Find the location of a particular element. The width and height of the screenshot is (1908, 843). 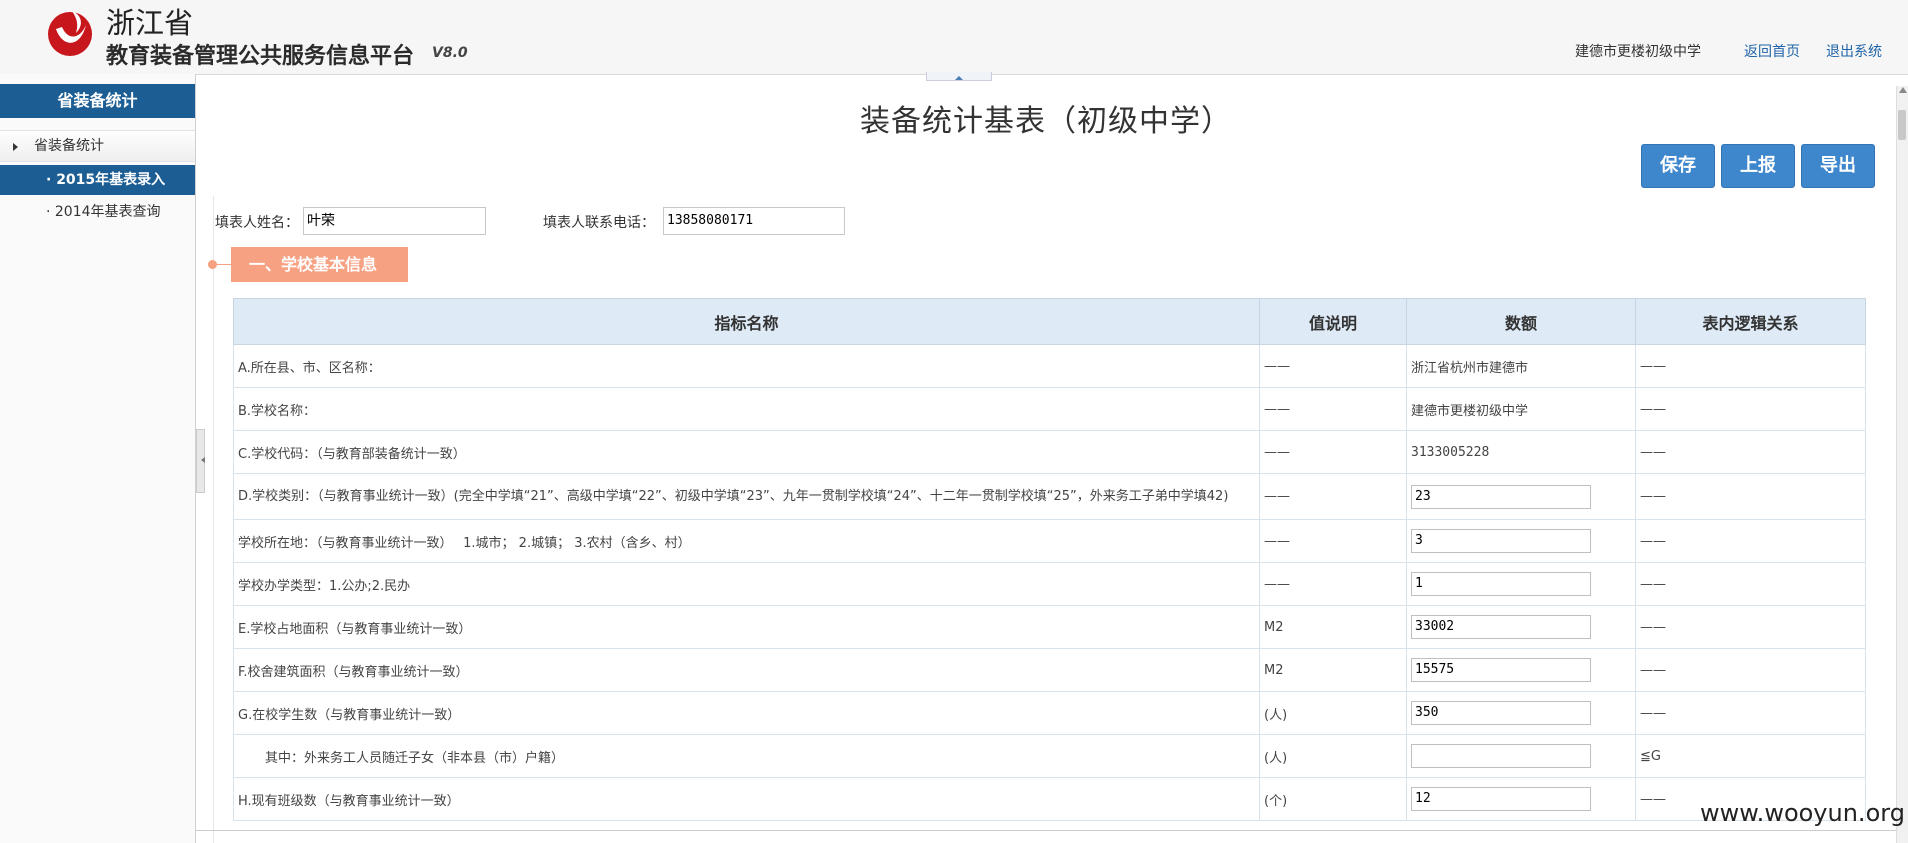

table-row: G.在校学生数（与教育事业统计一致）(人) —— is located at coordinates (1049, 713).